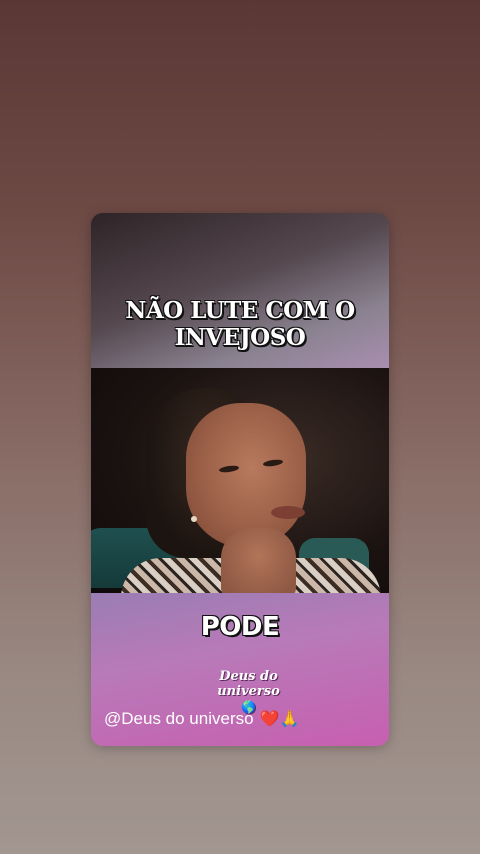 This screenshot has width=480, height=854. I want to click on heart-pray-emojis: ❤️🙏, so click(279, 719).